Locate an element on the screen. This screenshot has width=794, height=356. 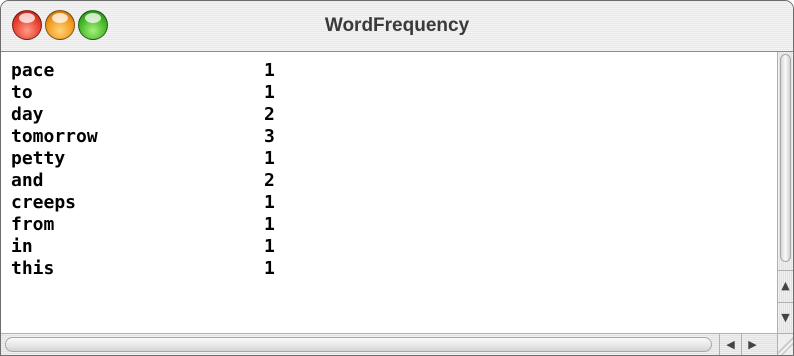
word-cell: creeps is located at coordinates (44, 202).